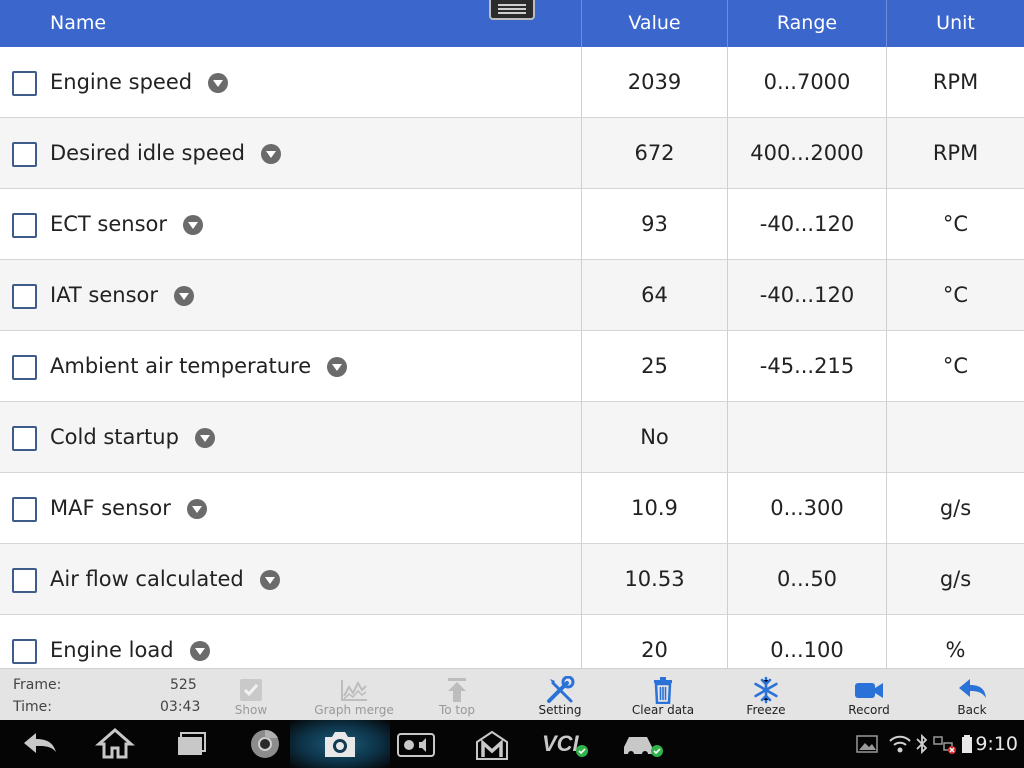  What do you see at coordinates (147, 153) in the screenshot?
I see `parameter-name: Desired idle speed` at bounding box center [147, 153].